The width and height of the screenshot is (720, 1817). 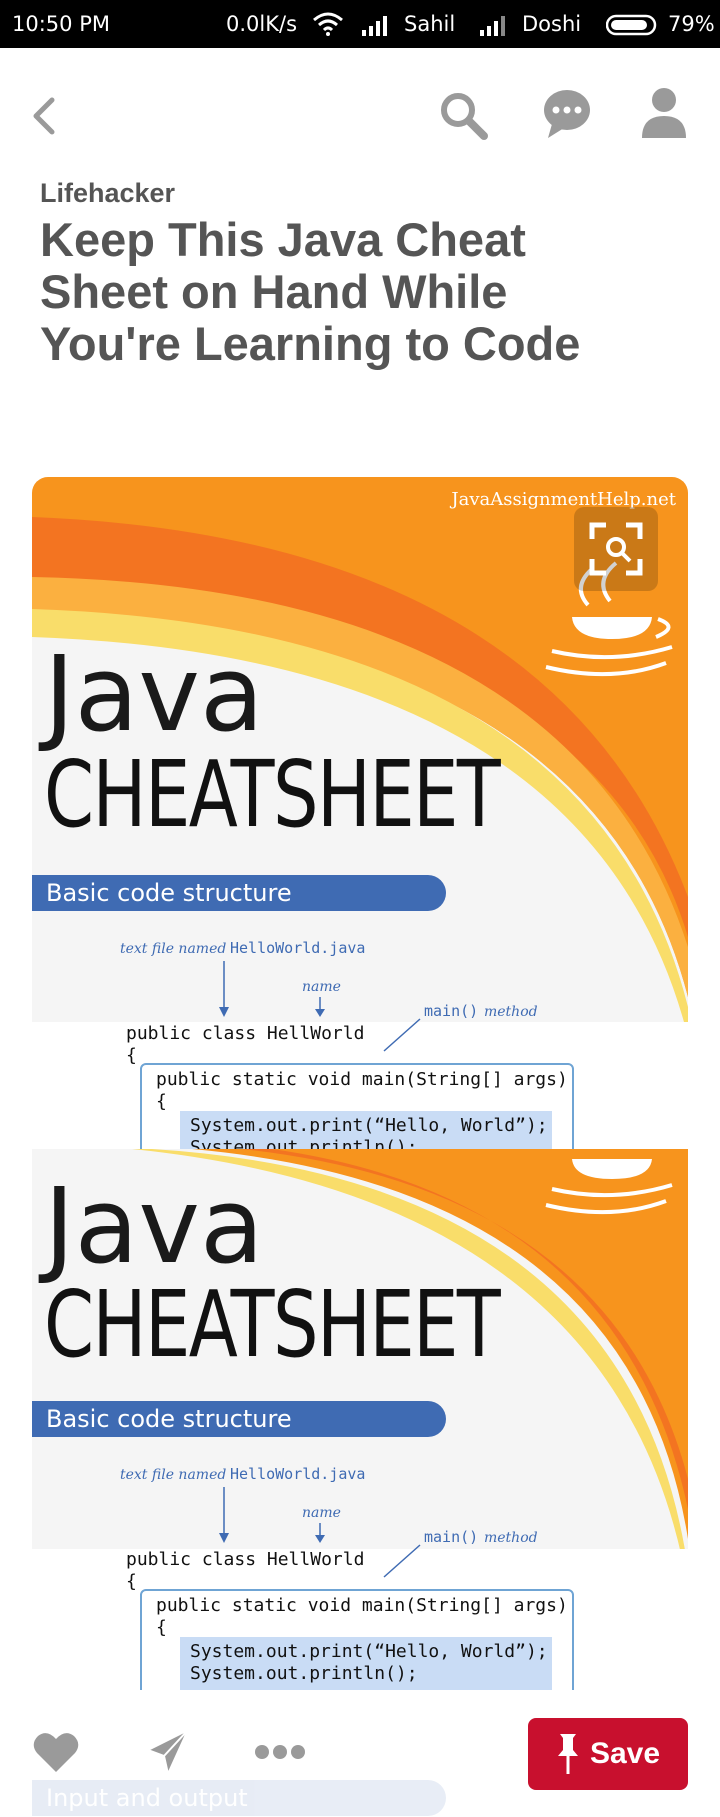 I want to click on save-button: Save, so click(x=608, y=1754).